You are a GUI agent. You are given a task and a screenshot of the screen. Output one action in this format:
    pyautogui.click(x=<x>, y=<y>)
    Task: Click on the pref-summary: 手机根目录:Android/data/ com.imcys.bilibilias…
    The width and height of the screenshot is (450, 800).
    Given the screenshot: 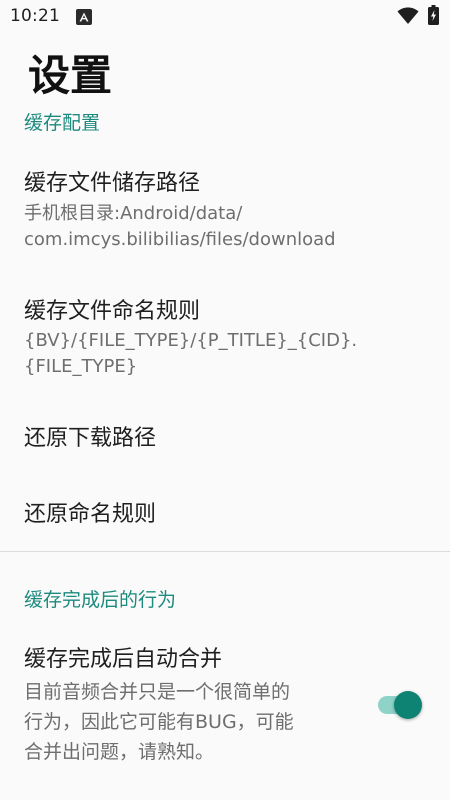 What is the action you would take?
    pyautogui.click(x=180, y=226)
    